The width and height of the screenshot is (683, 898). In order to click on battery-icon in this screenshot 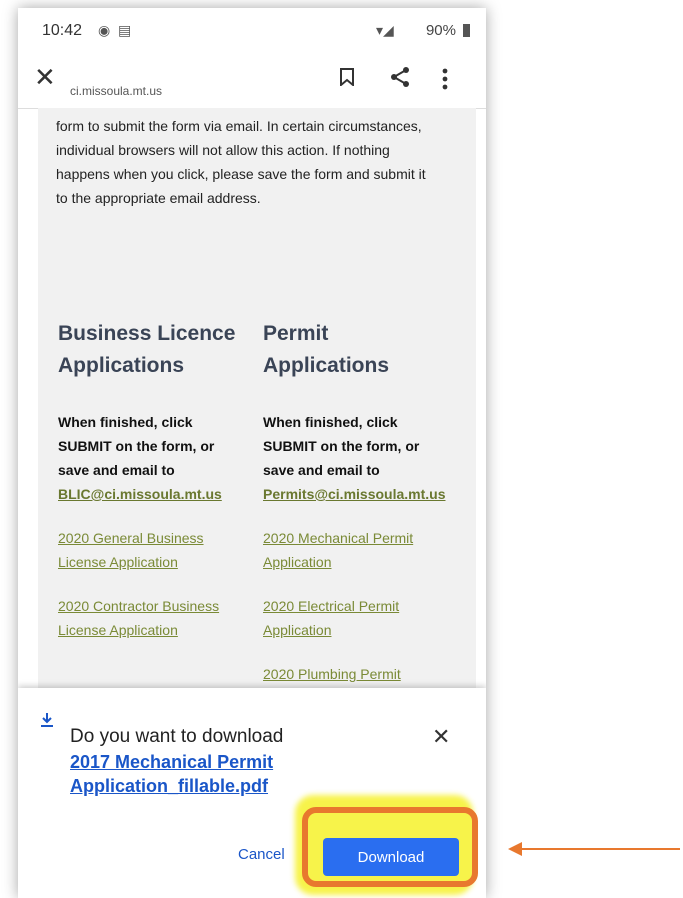, I will do `click(466, 30)`.